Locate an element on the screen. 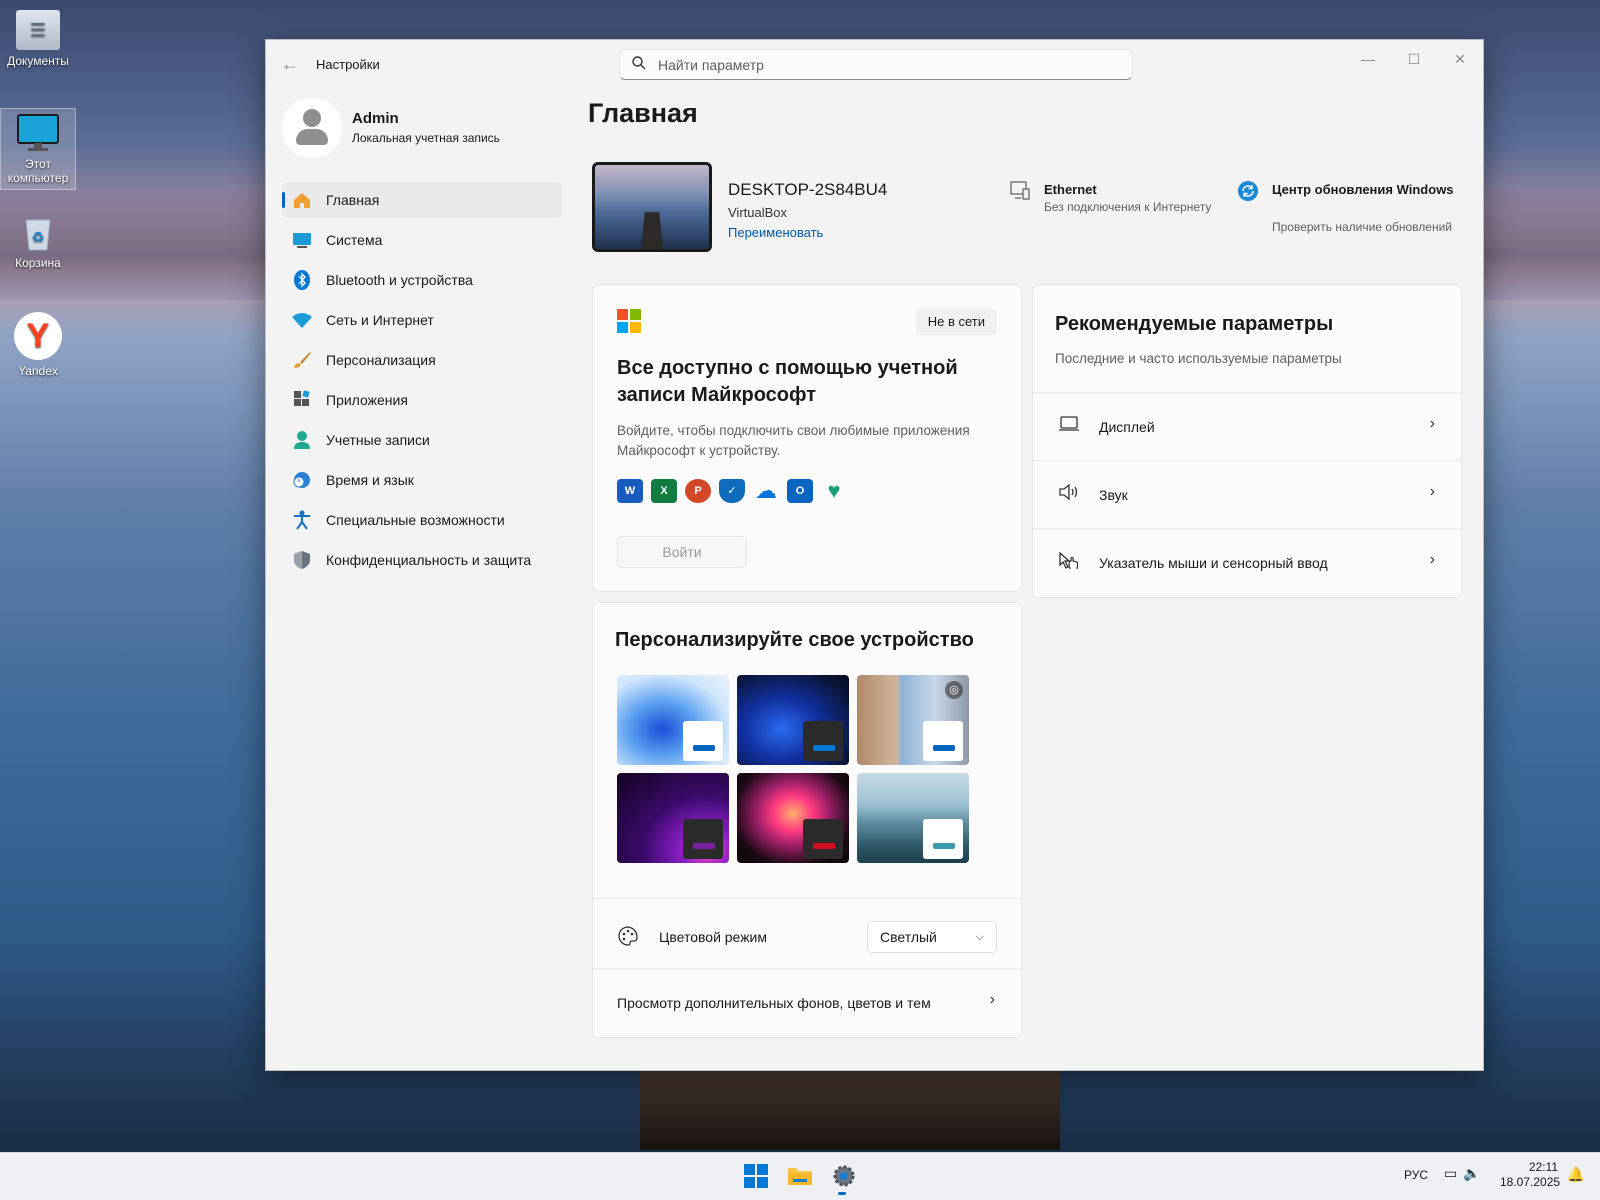 The height and width of the screenshot is (1200, 1600). sidebar-item-label: Время и язык is located at coordinates (370, 480).